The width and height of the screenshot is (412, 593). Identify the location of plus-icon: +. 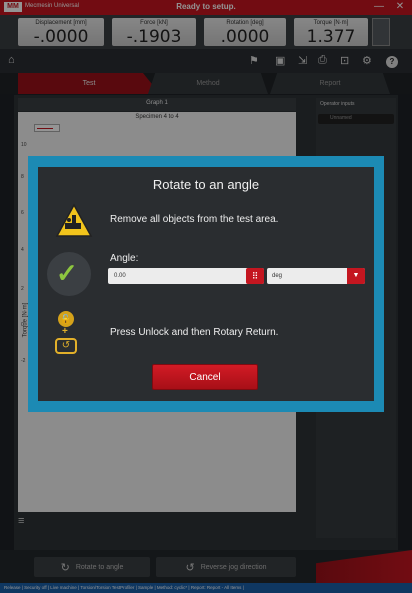
(65, 331).